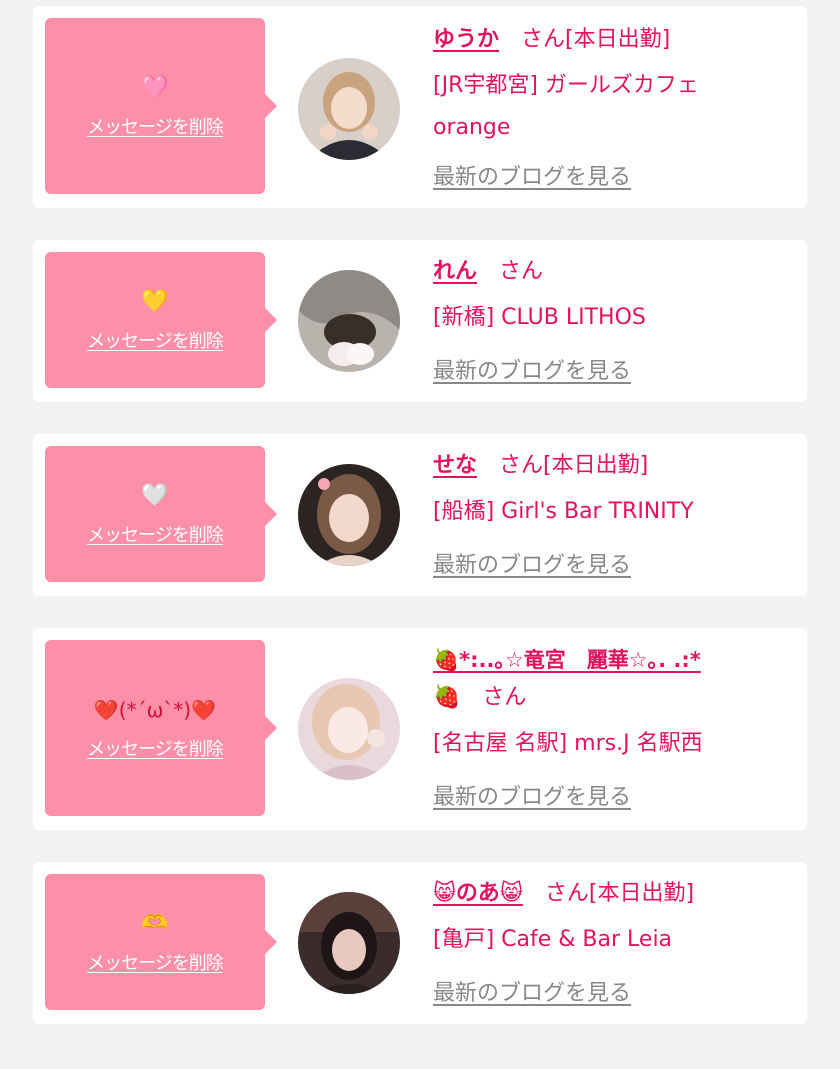 This screenshot has height=1069, width=840. What do you see at coordinates (161, 514) in the screenshot?
I see `message-bubble: 🤍 メッセージを削除` at bounding box center [161, 514].